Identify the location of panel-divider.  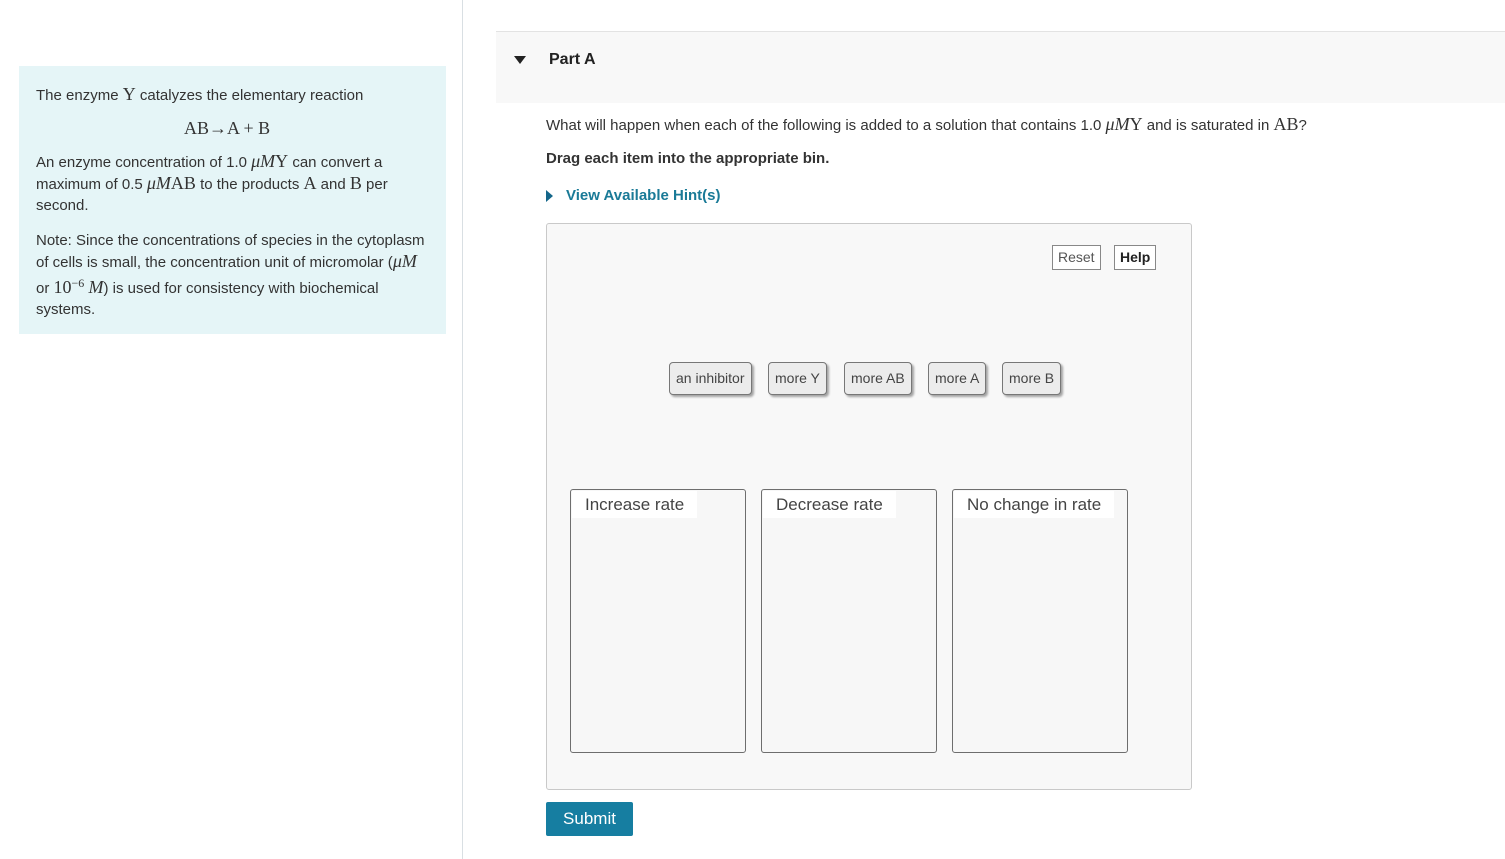
(462, 429).